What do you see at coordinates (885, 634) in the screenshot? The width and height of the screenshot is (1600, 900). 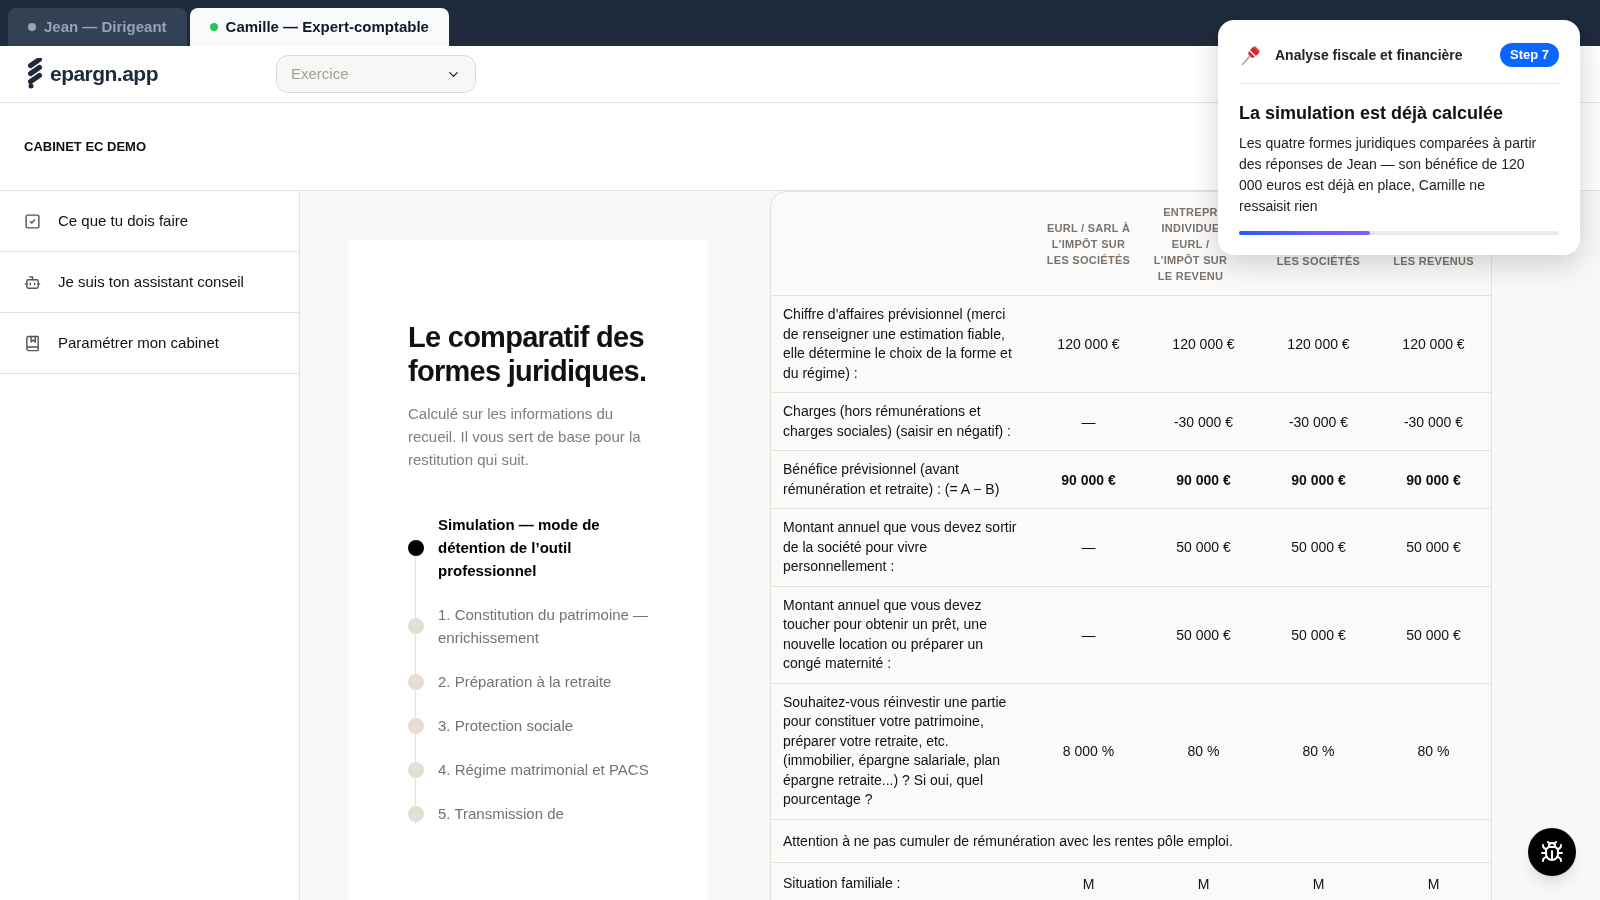 I see `row-label: Montant annuel que vous devez toucher pour obtenir un prêt, une nouvelle location ou préparer un congé maternité :` at bounding box center [885, 634].